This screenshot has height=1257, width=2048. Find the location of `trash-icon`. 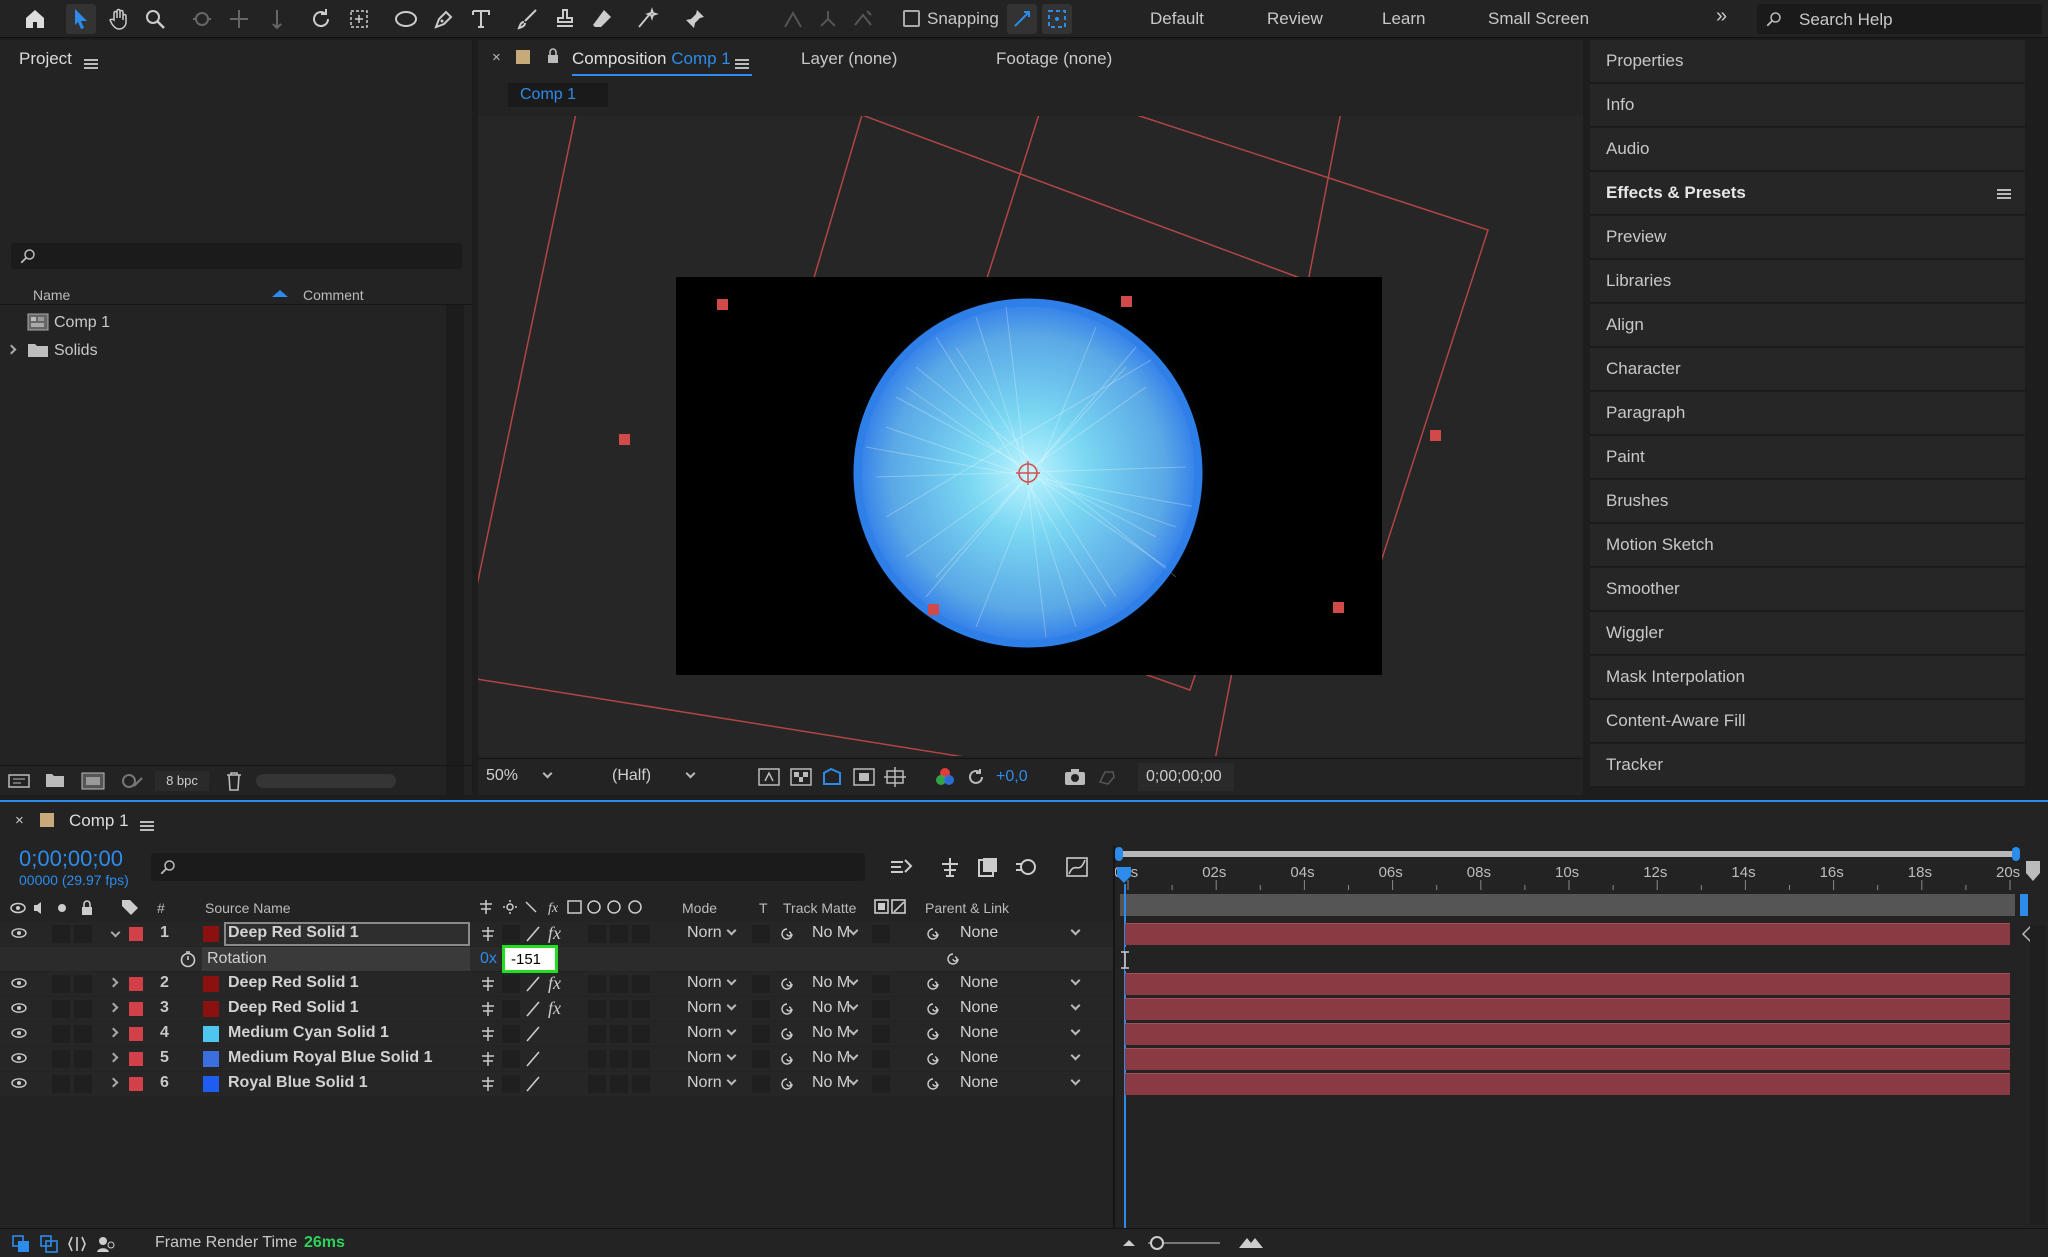

trash-icon is located at coordinates (234, 781).